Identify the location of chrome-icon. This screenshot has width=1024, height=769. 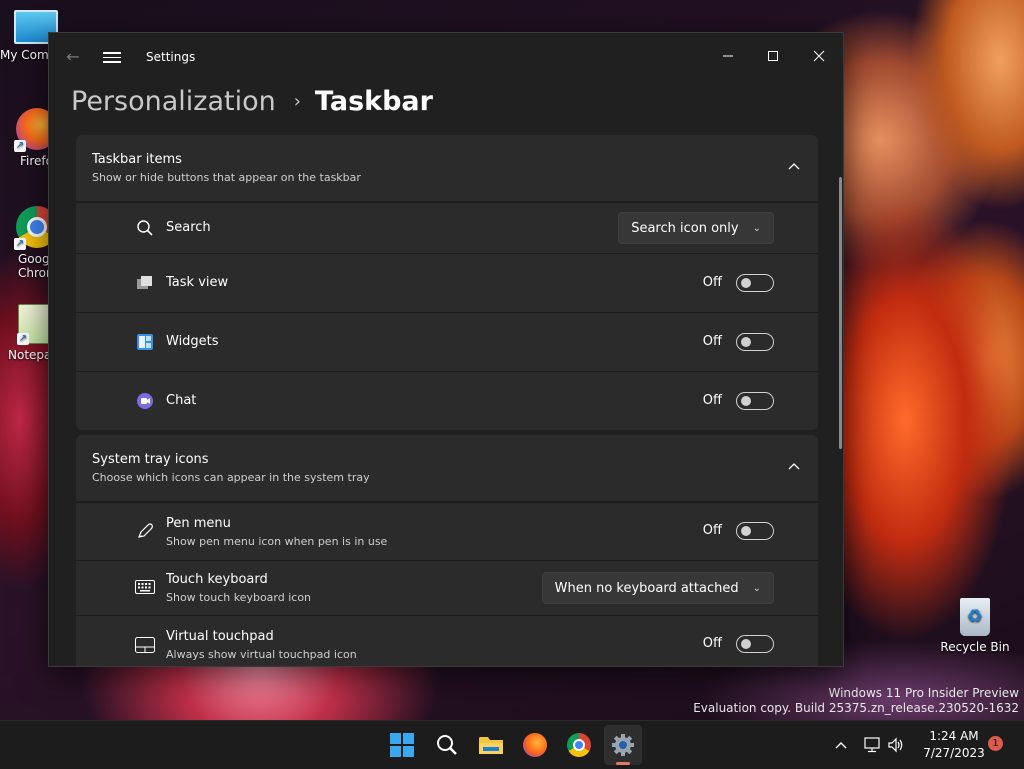
(579, 745).